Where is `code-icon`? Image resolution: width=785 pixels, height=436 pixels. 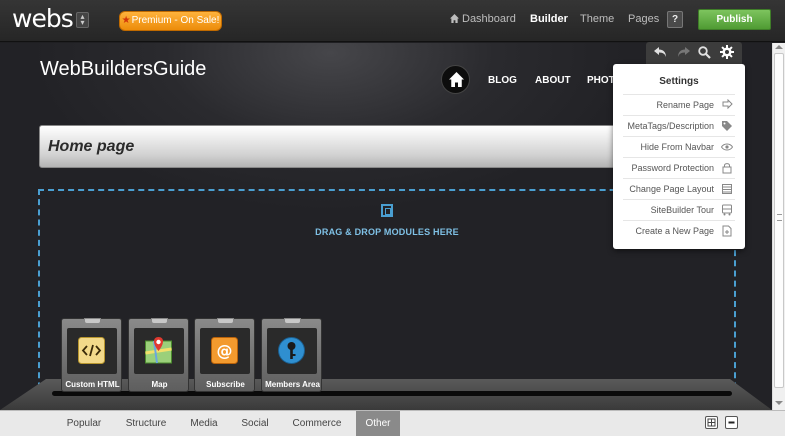
code-icon is located at coordinates (91, 350).